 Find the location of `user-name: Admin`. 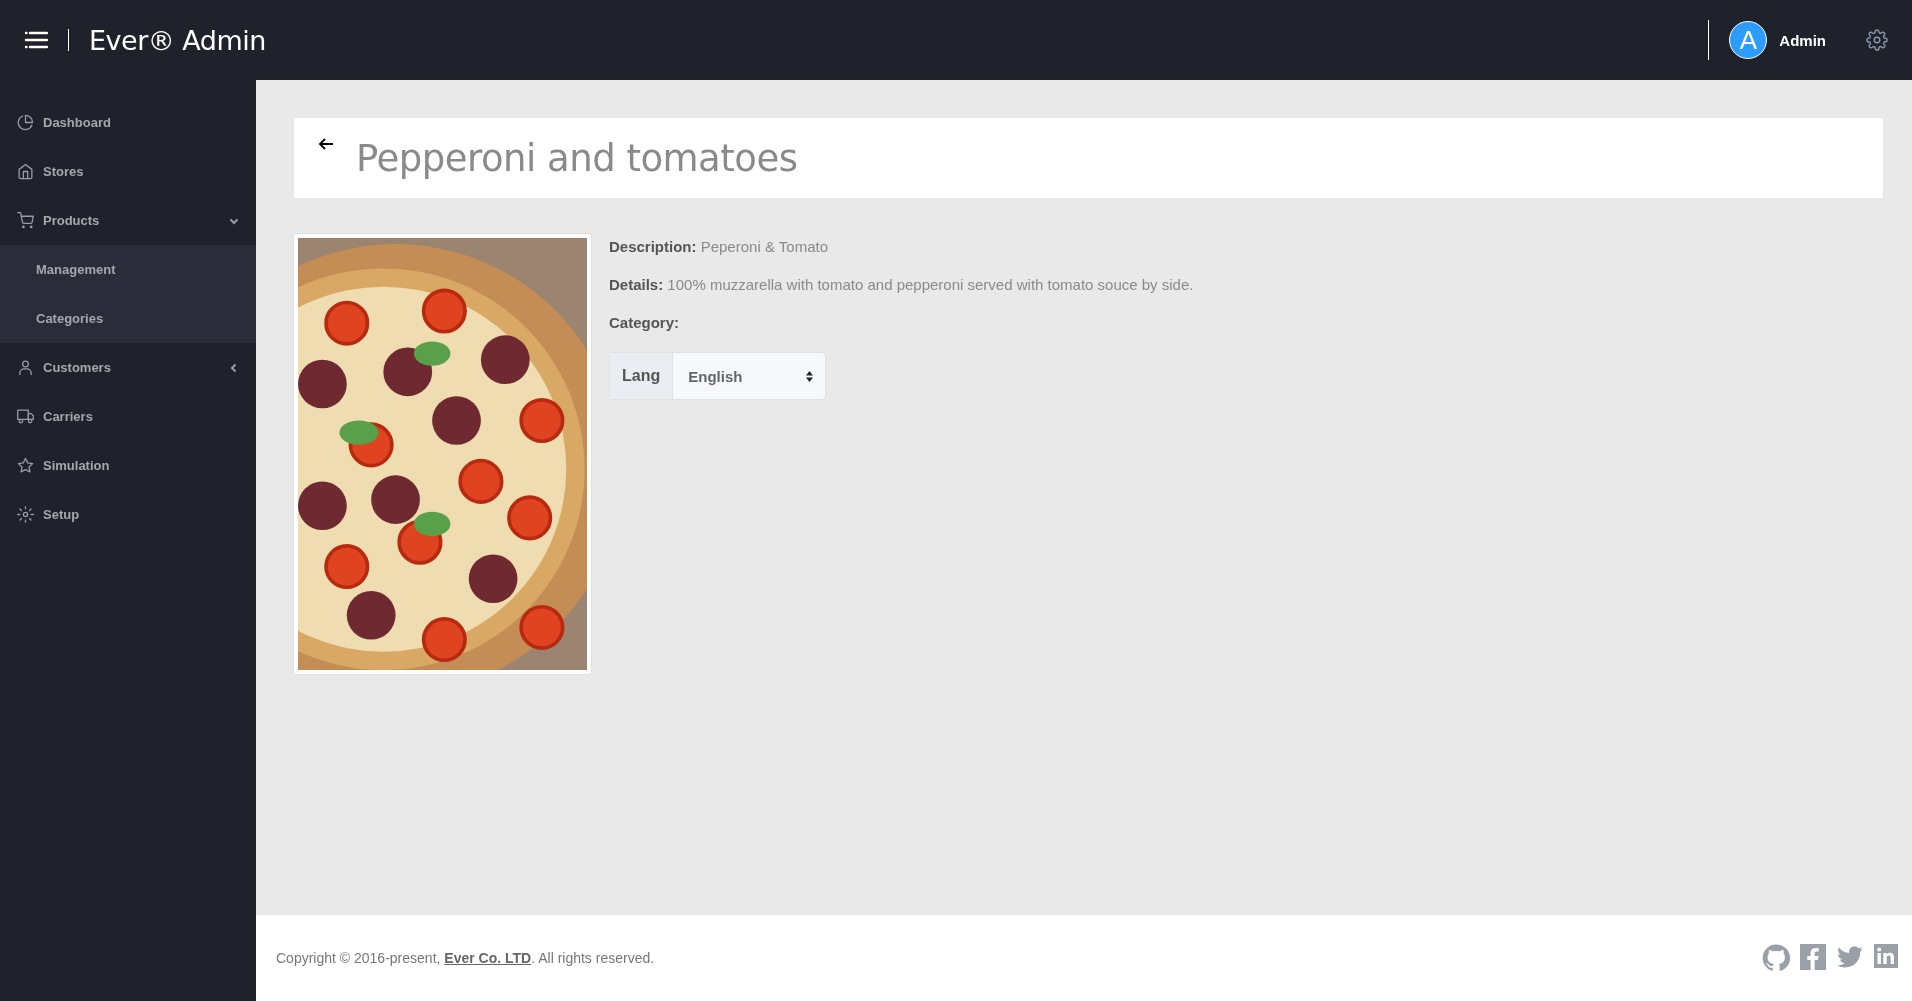

user-name: Admin is located at coordinates (1802, 40).